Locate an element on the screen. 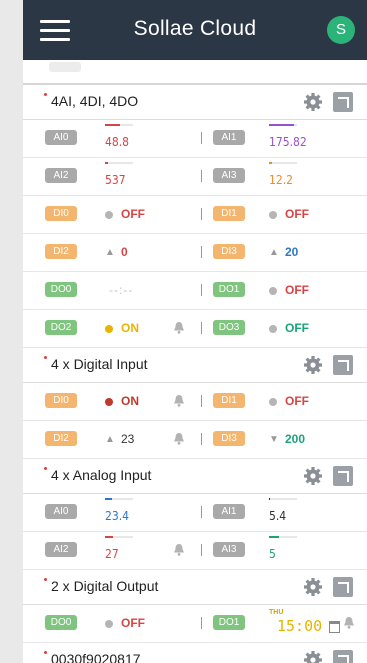 This screenshot has height=663, width=367. card-title: 0030f9020817 is located at coordinates (92, 657).